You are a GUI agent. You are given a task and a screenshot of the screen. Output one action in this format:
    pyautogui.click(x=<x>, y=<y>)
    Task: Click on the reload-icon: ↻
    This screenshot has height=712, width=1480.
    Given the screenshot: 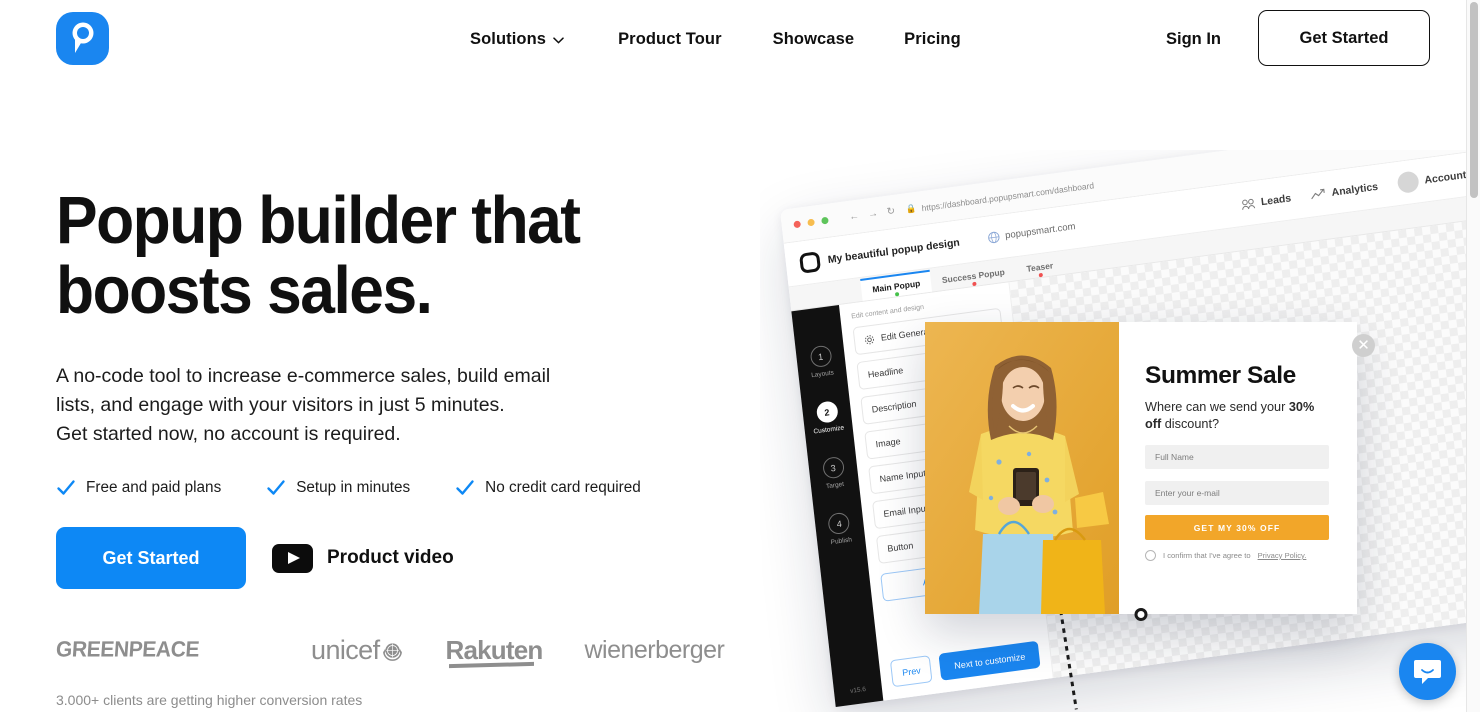 What is the action you would take?
    pyautogui.click(x=891, y=212)
    